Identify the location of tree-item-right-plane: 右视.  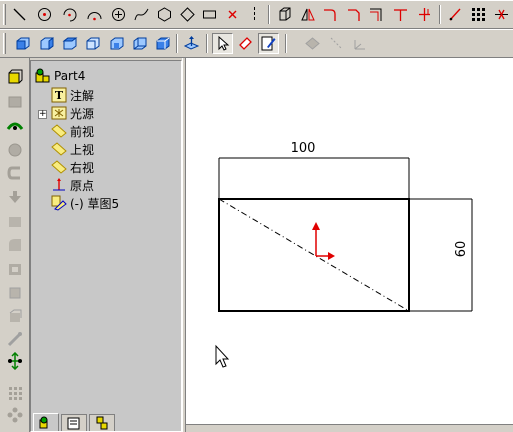
(72, 167).